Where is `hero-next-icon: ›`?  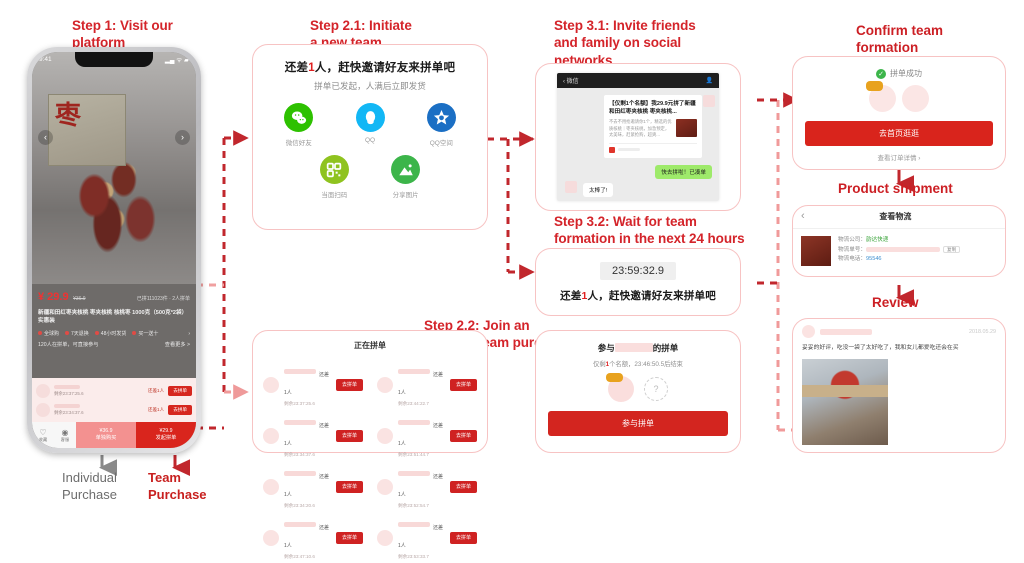 hero-next-icon: › is located at coordinates (182, 137).